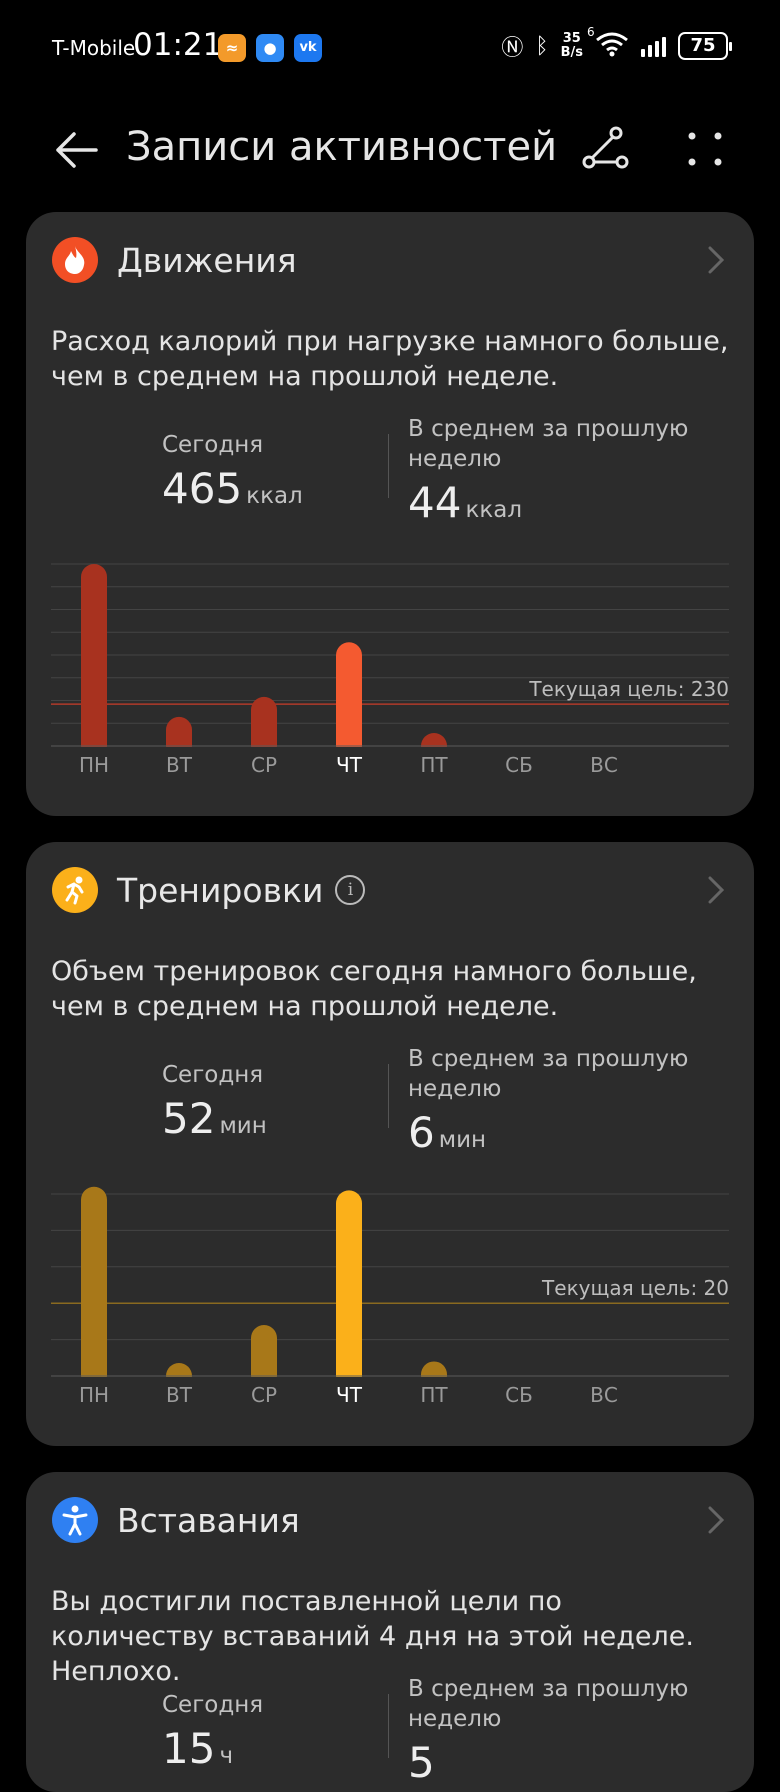 Image resolution: width=780 pixels, height=1792 pixels. I want to click on goal-label: Текущая цель: 230, so click(628, 689).